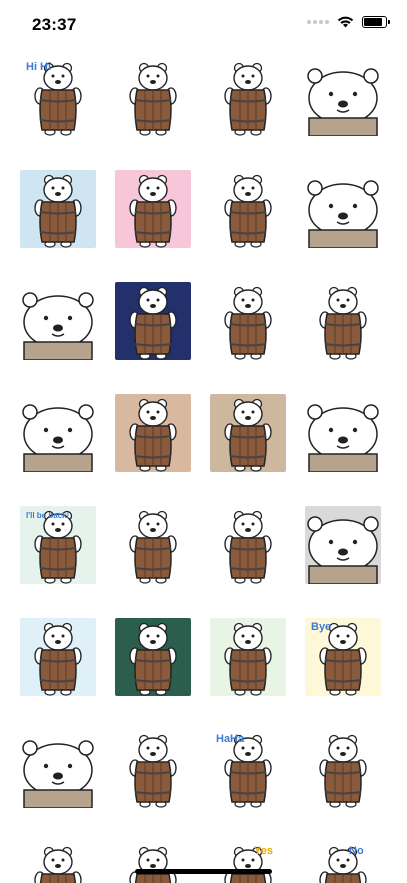 This screenshot has width=407, height=883. What do you see at coordinates (263, 851) in the screenshot?
I see `sticker-caption: Yes` at bounding box center [263, 851].